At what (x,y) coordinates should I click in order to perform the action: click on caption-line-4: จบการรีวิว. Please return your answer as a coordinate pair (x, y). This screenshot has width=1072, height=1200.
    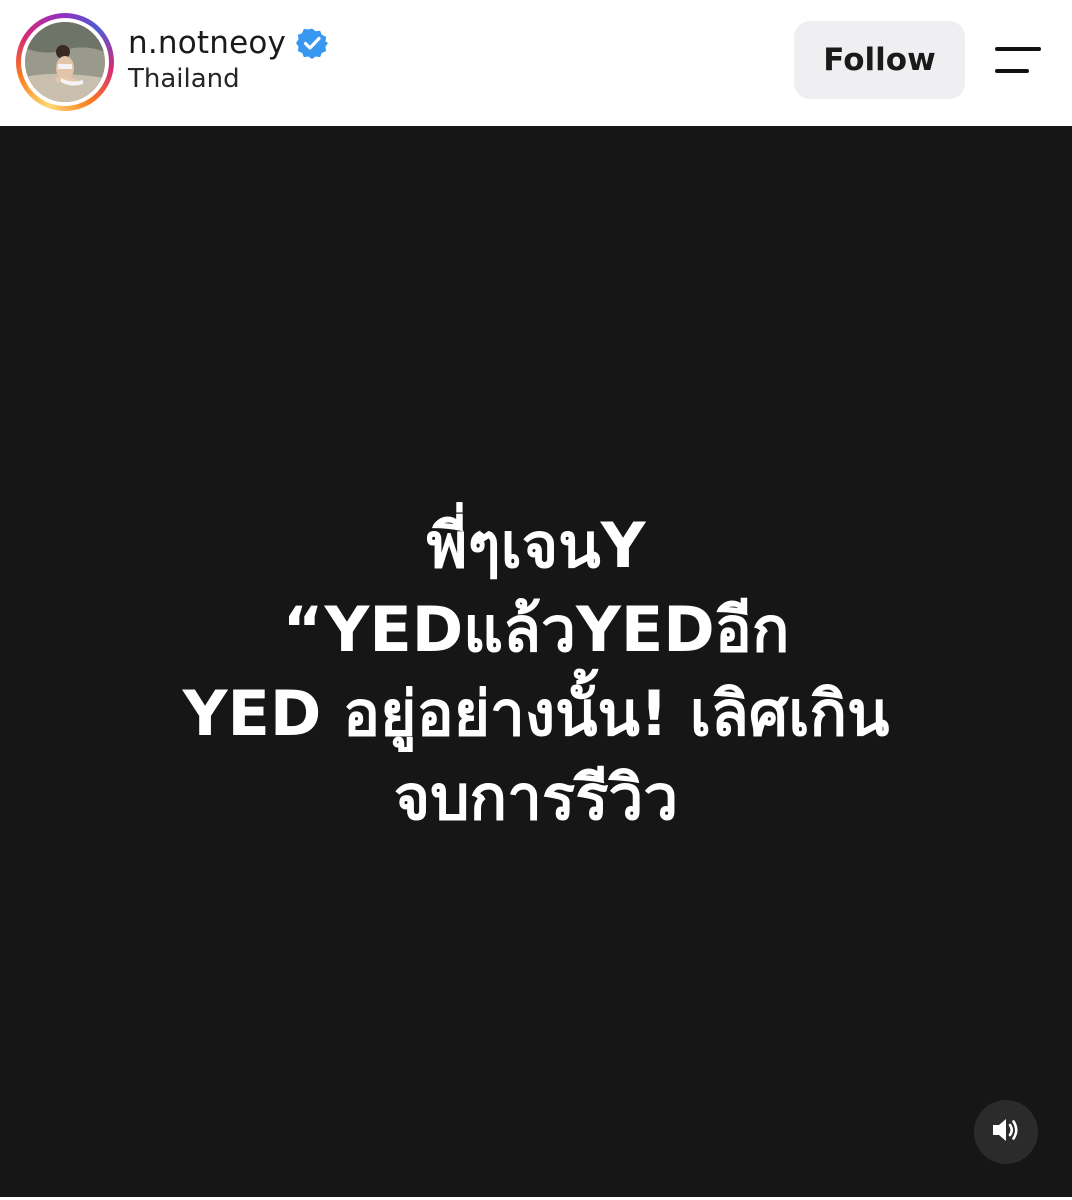
    Looking at the image, I should click on (536, 797).